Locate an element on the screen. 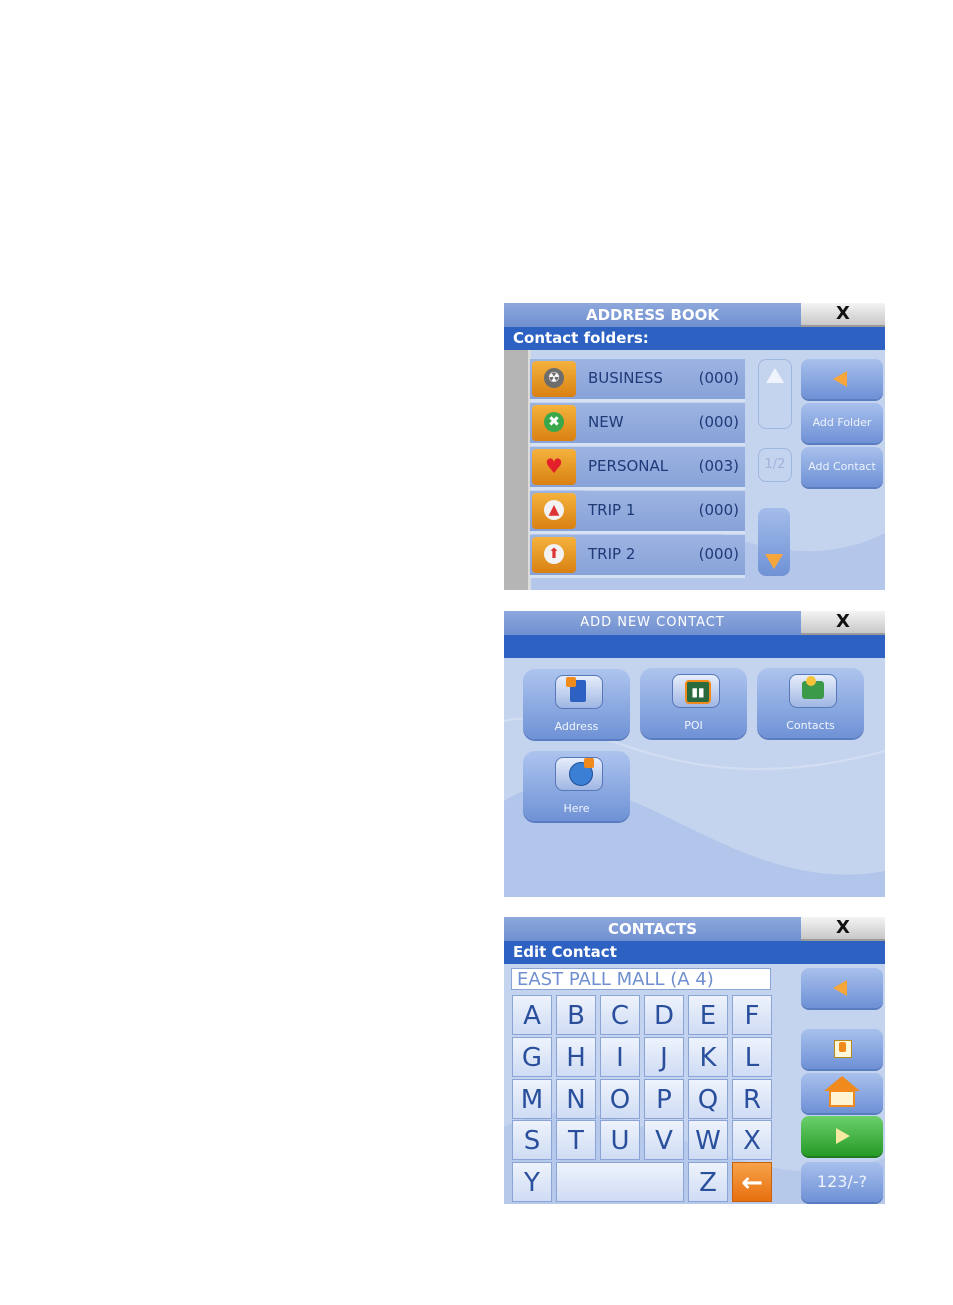 The image size is (953, 1305). key-r: R is located at coordinates (752, 1099).